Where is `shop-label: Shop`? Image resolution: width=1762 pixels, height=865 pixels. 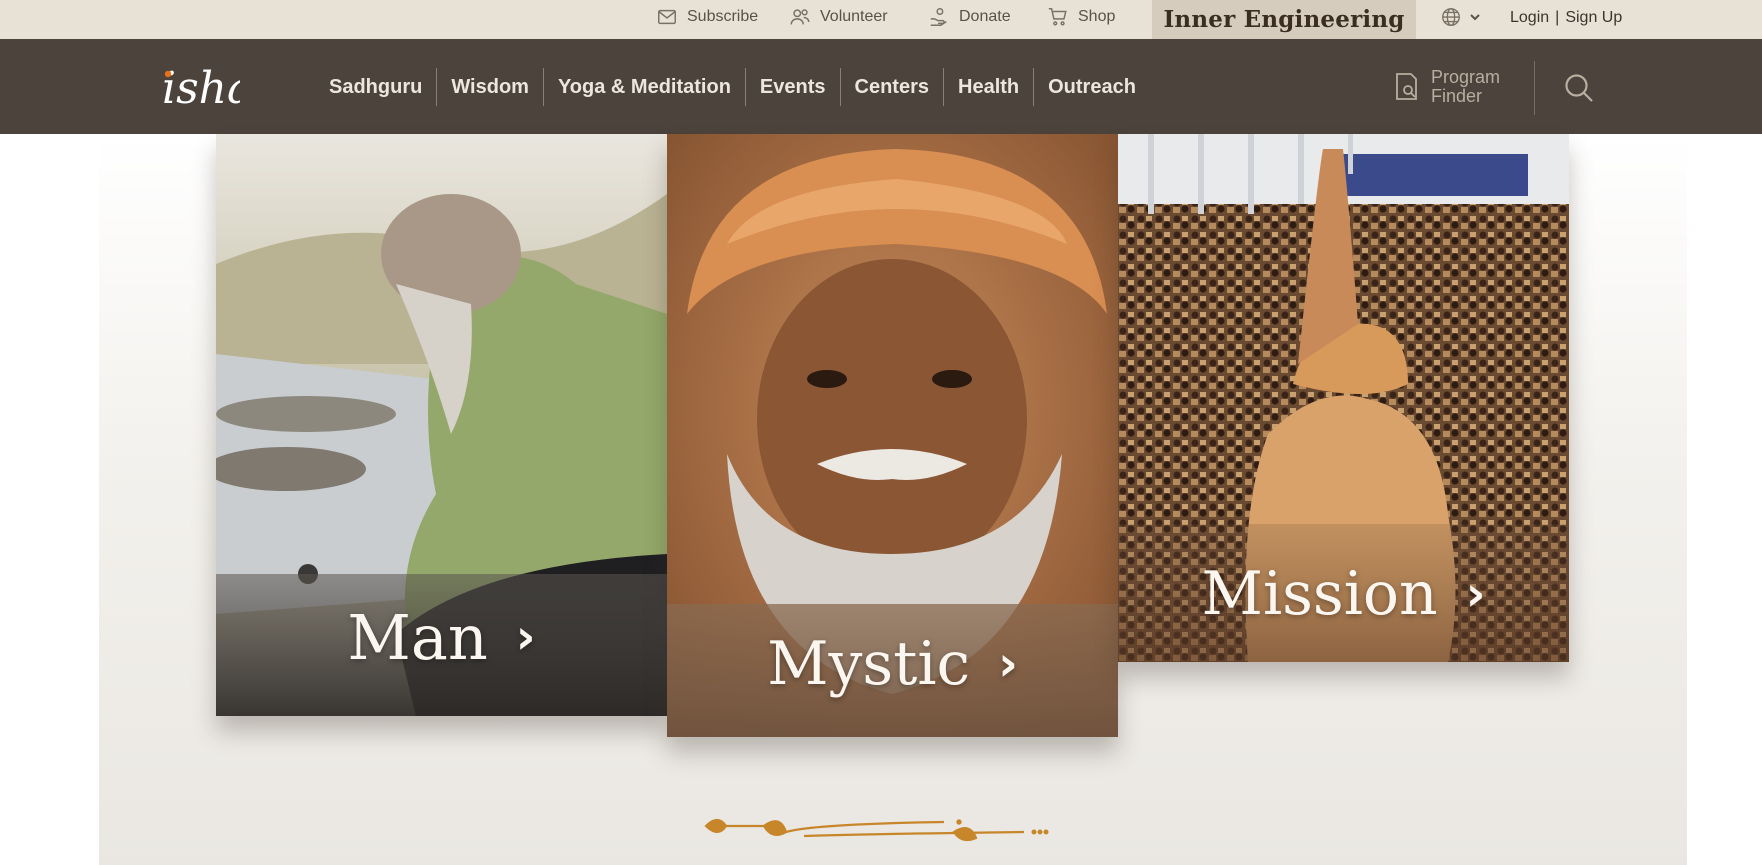 shop-label: Shop is located at coordinates (1097, 16).